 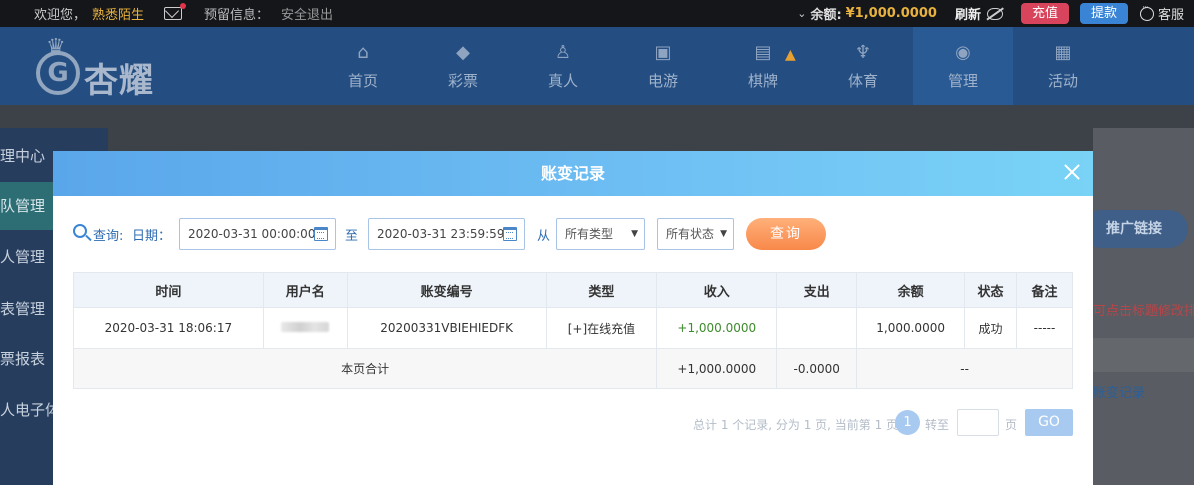 I want to click on nav-item-live: ♙ 真人, so click(x=563, y=66).